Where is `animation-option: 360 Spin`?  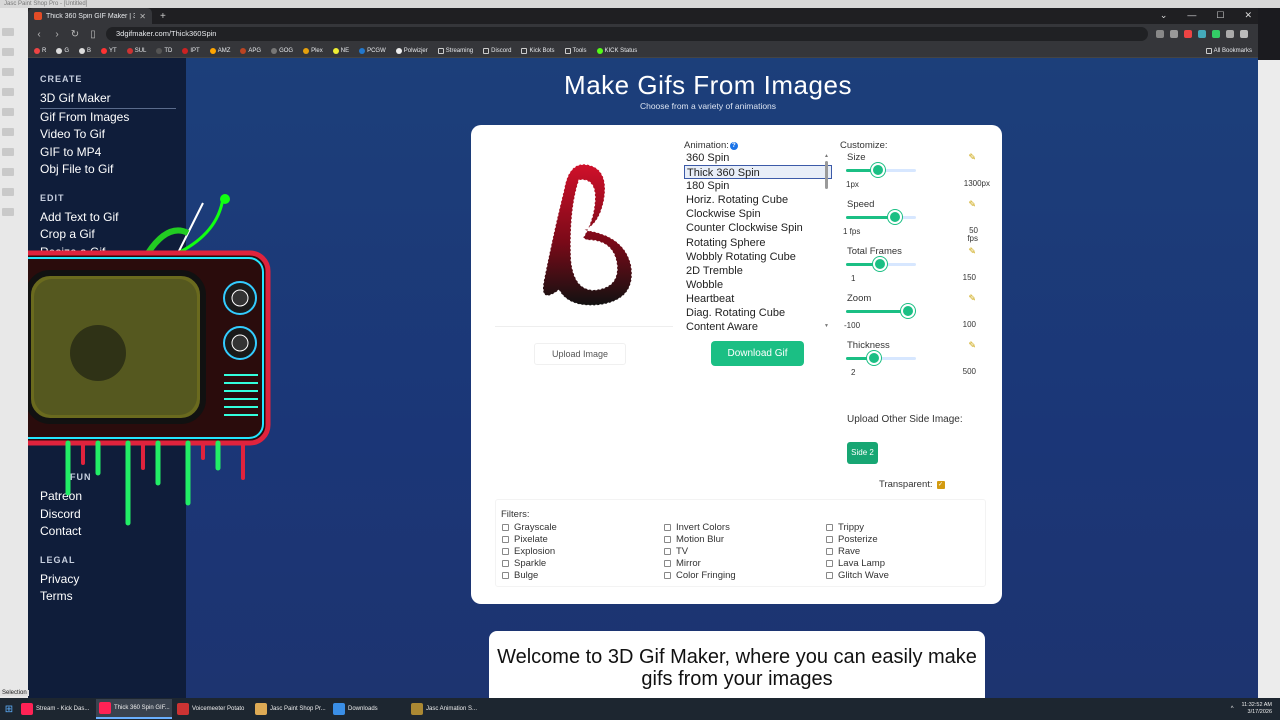
animation-option: 360 Spin is located at coordinates (758, 158).